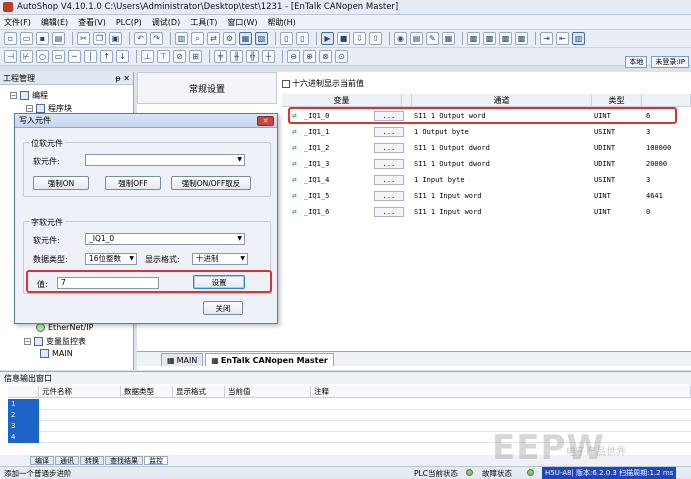 This screenshot has height=479, width=691. Describe the element at coordinates (74, 56) in the screenshot. I see `hline-icon: ─` at that location.